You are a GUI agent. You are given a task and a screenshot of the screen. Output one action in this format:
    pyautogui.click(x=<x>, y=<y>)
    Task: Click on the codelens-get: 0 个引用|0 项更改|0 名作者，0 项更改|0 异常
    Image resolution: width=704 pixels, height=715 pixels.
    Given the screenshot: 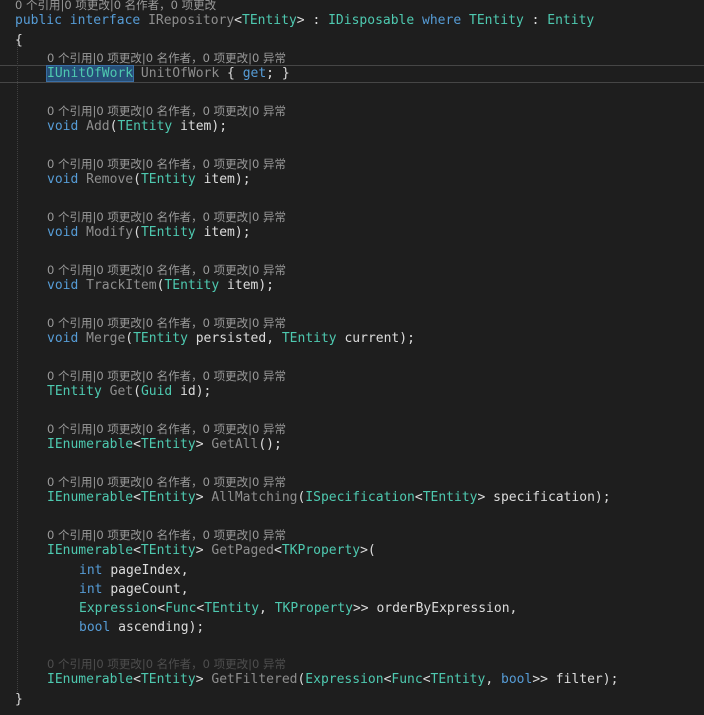 What is the action you would take?
    pyautogui.click(x=166, y=376)
    